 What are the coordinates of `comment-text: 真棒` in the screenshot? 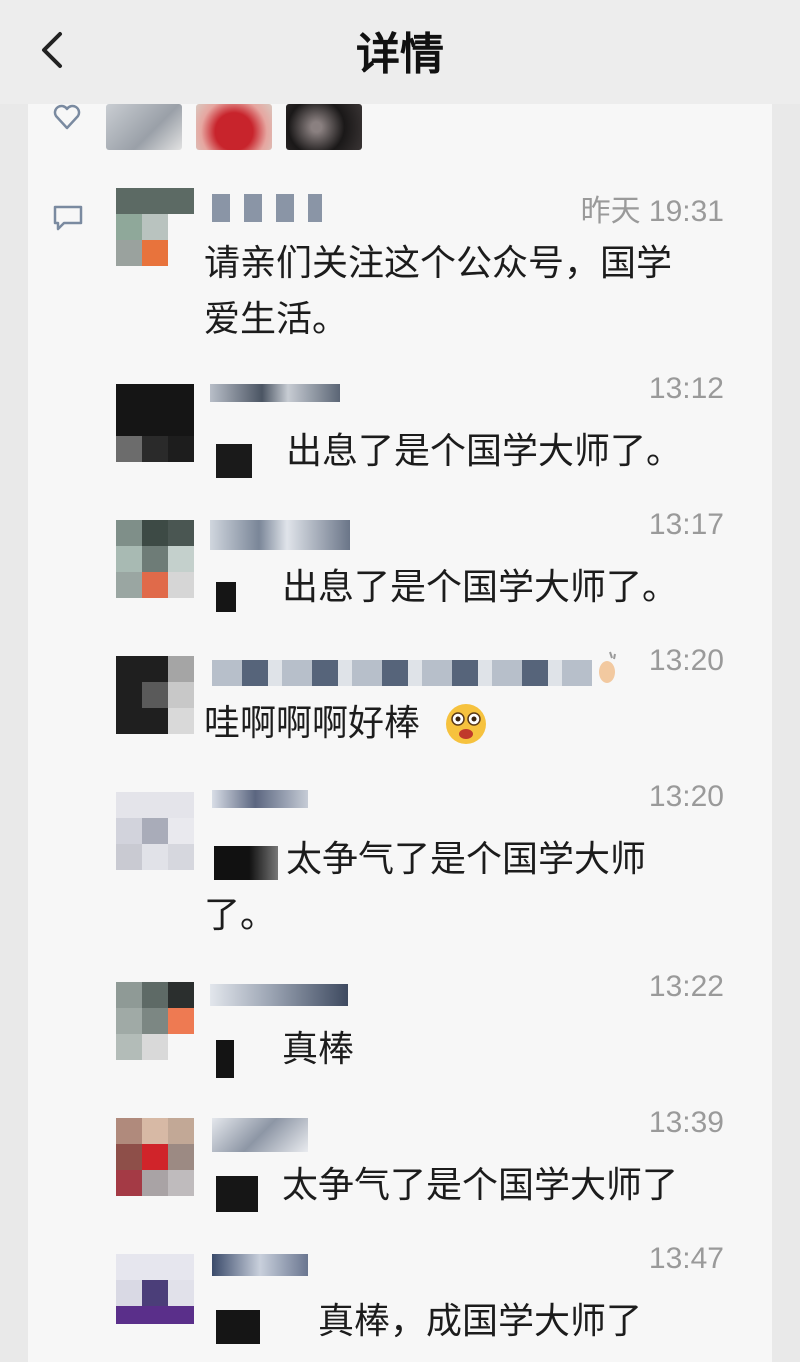 It's located at (318, 1049).